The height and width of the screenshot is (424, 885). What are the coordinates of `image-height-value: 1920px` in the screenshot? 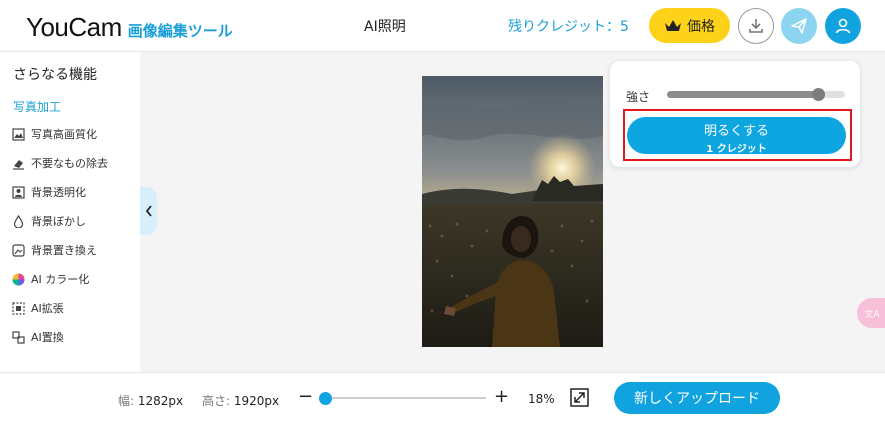 It's located at (256, 401).